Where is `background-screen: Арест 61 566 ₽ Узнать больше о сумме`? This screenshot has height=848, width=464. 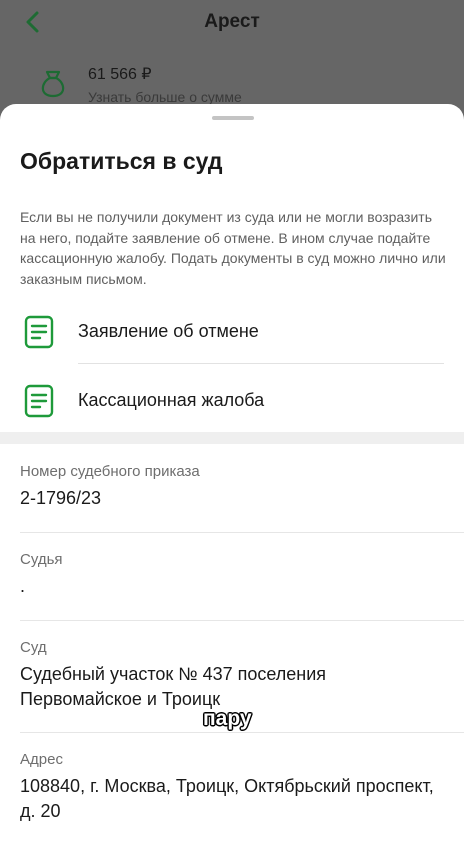 background-screen: Арест 61 566 ₽ Узнать больше о сумме is located at coordinates (232, 60).